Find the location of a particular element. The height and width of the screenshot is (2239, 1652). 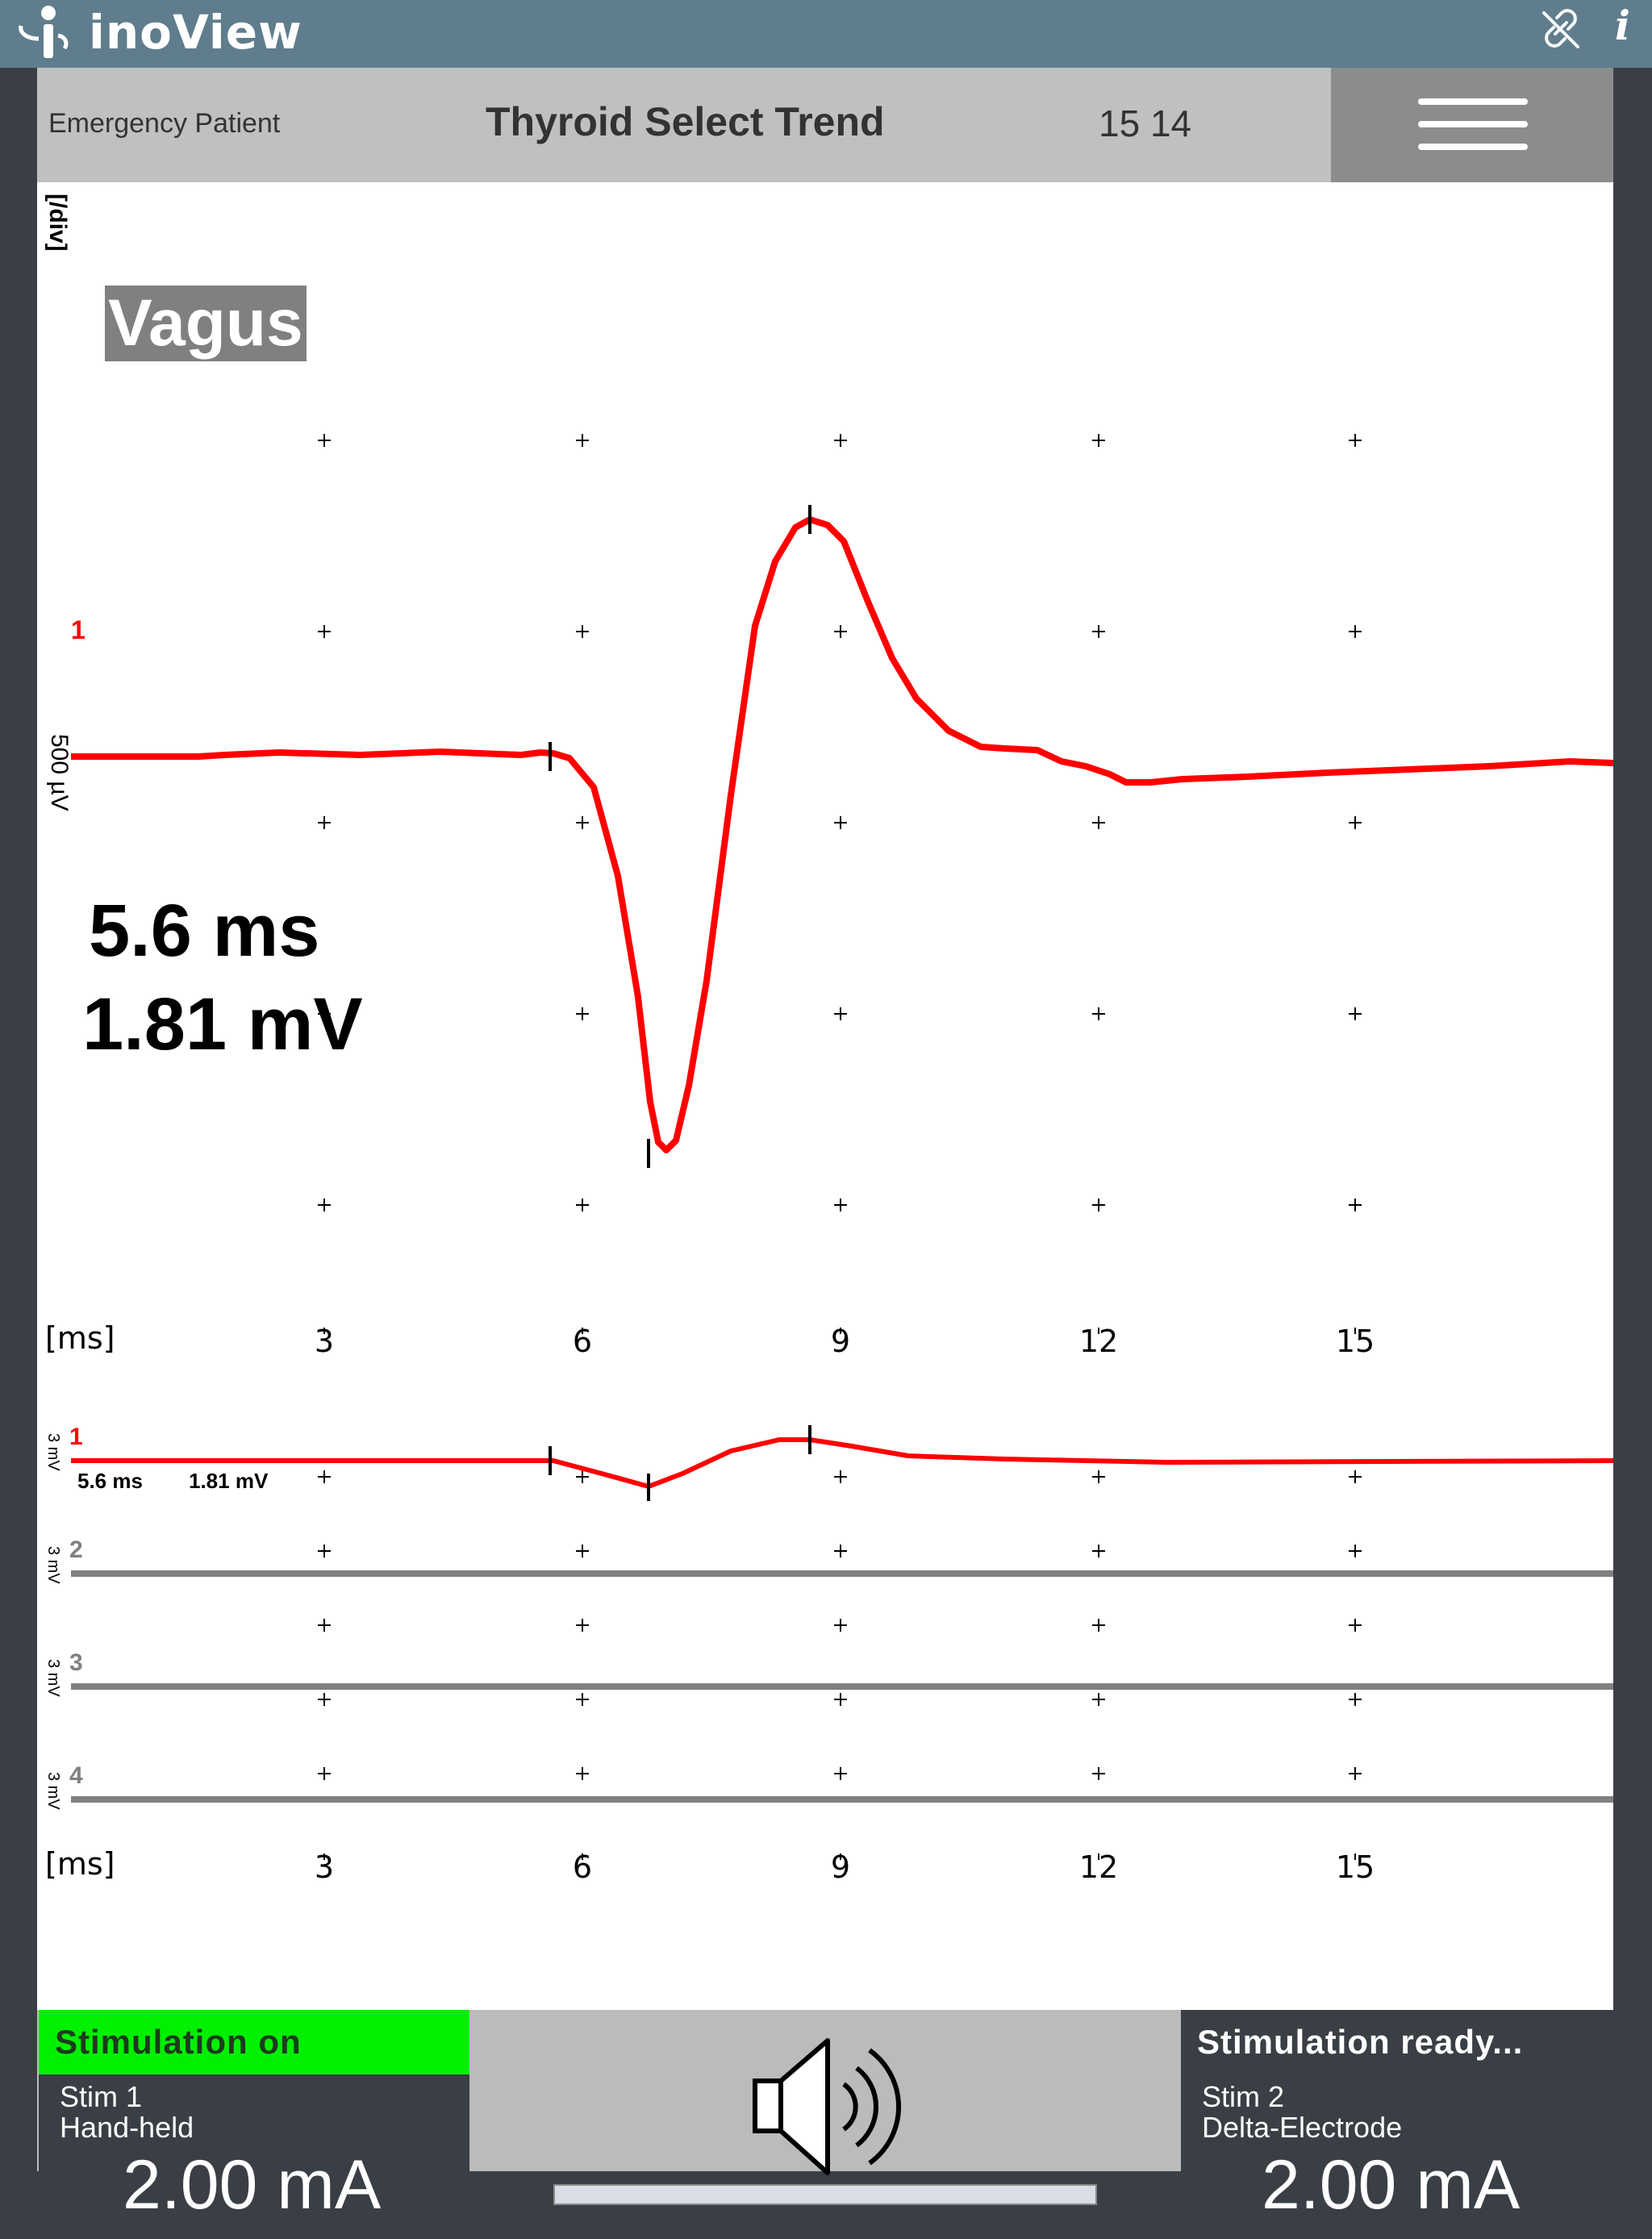

x-tick-label: 15 is located at coordinates (1355, 1341).